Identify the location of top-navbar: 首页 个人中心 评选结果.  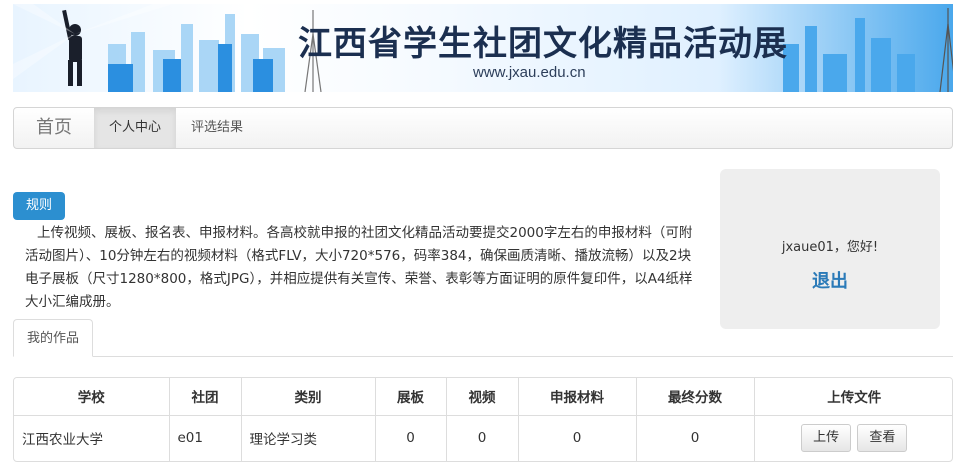
(483, 128).